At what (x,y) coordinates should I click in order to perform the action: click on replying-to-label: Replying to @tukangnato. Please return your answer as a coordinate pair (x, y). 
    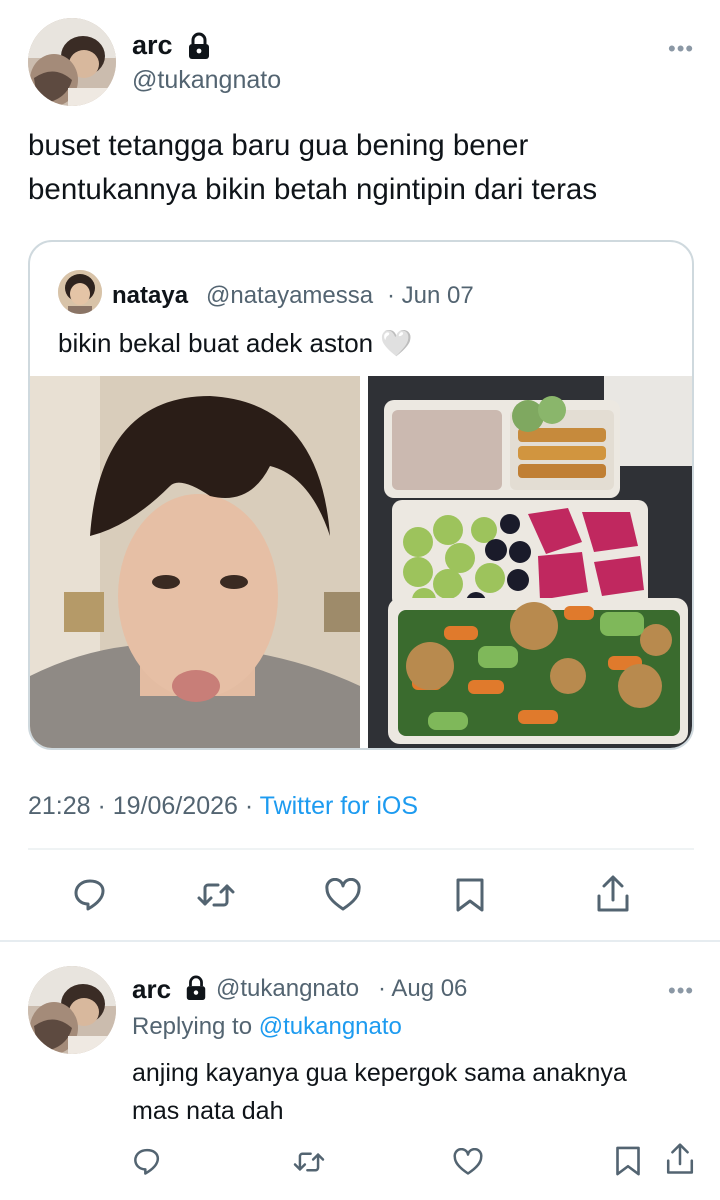
    Looking at the image, I should click on (267, 1027).